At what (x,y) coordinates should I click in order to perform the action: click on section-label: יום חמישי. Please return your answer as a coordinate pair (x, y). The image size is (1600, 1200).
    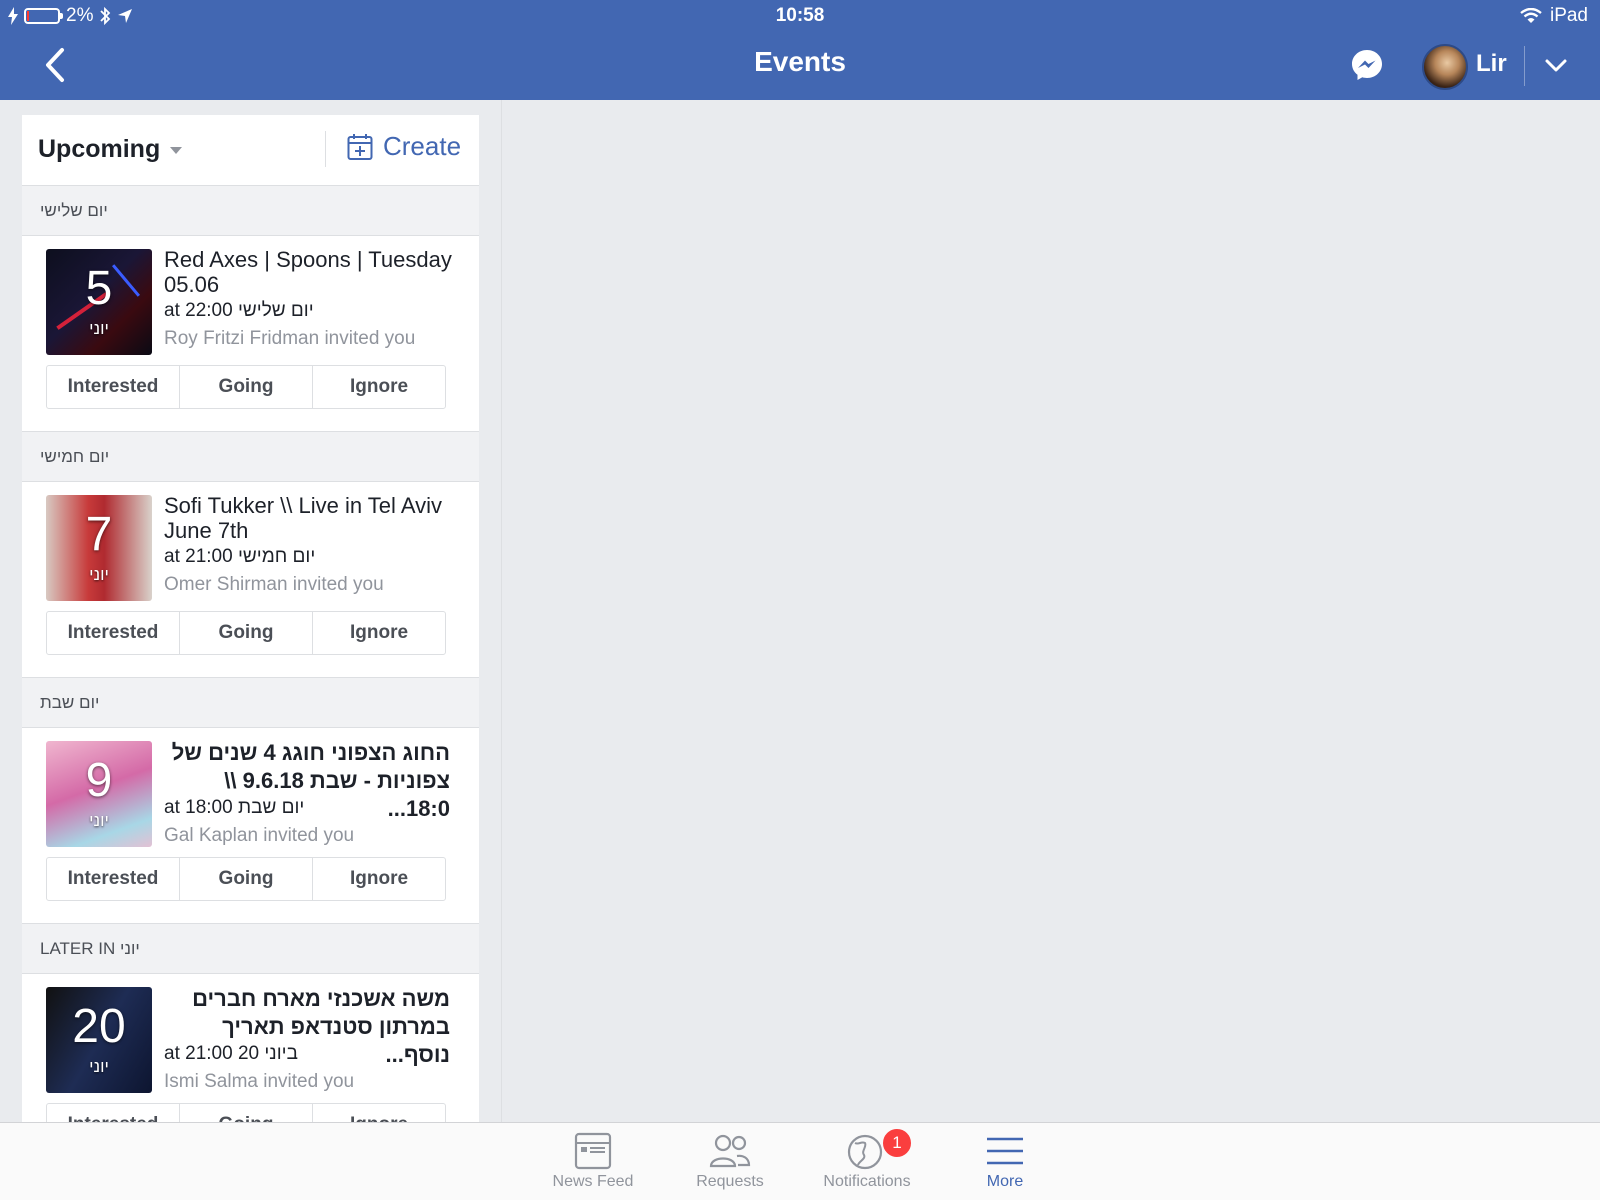
    Looking at the image, I should click on (75, 456).